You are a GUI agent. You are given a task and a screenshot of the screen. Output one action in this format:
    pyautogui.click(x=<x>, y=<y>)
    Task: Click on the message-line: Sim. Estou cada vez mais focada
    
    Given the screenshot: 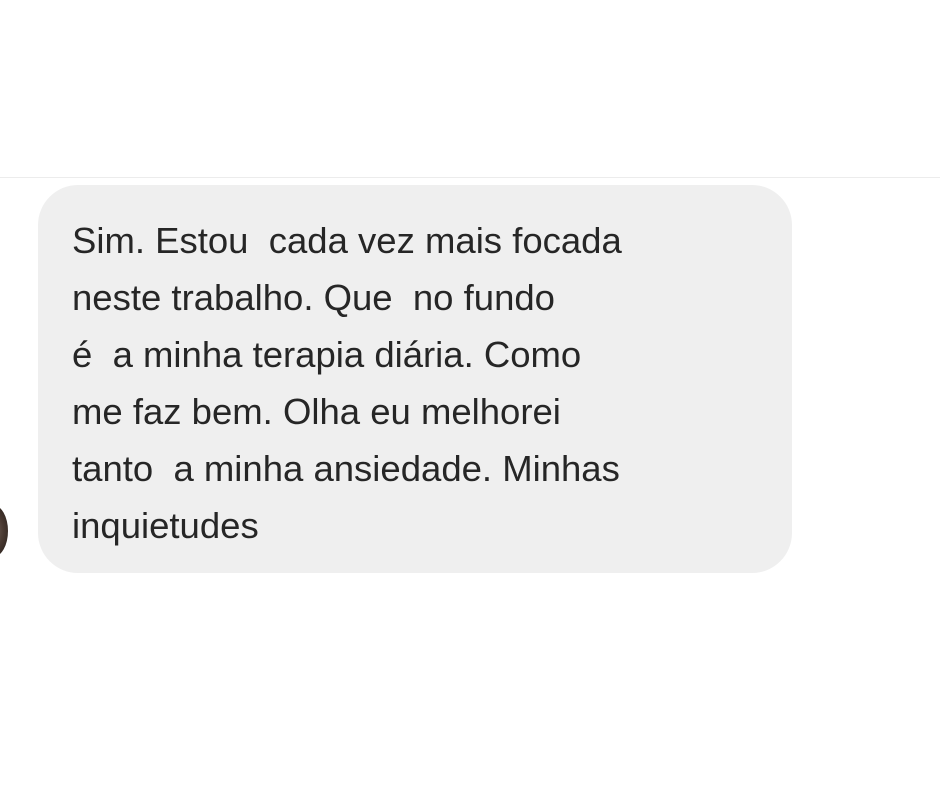 What is the action you would take?
    pyautogui.click(x=347, y=240)
    